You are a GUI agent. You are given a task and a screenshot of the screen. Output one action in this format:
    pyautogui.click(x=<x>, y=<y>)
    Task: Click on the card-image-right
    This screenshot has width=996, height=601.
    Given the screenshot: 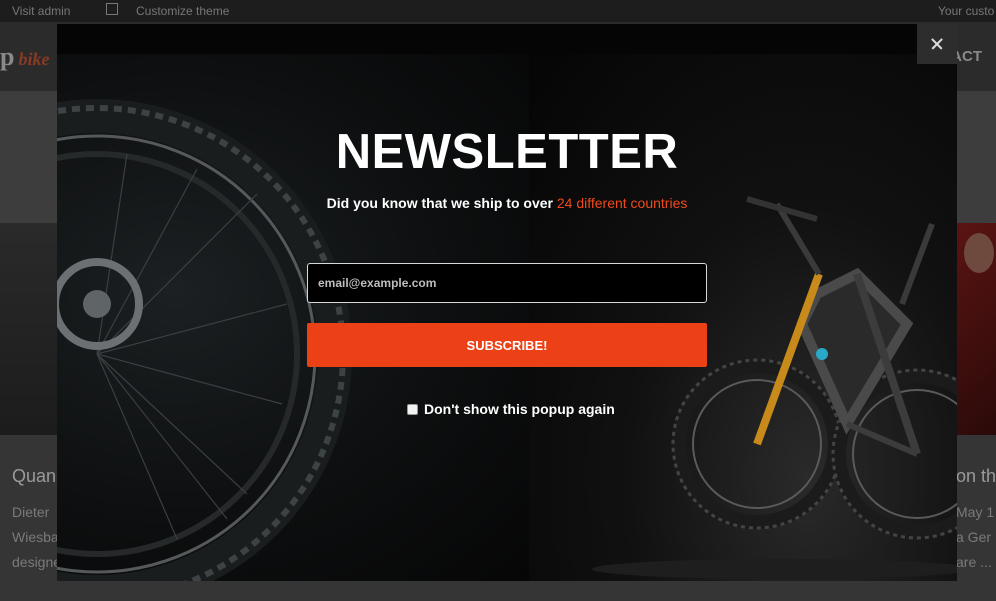 What is the action you would take?
    pyautogui.click(x=976, y=329)
    